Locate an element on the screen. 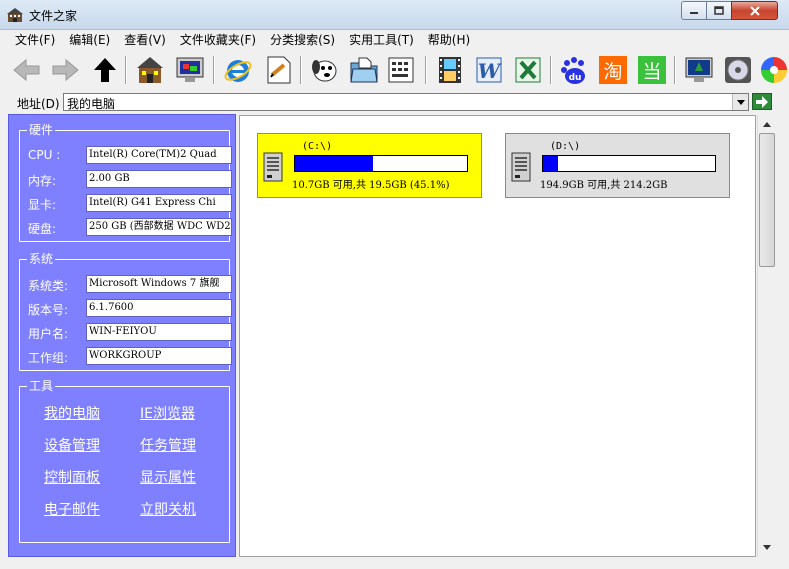 Image resolution: width=789 pixels, height=569 pixels. close-button is located at coordinates (754, 10).